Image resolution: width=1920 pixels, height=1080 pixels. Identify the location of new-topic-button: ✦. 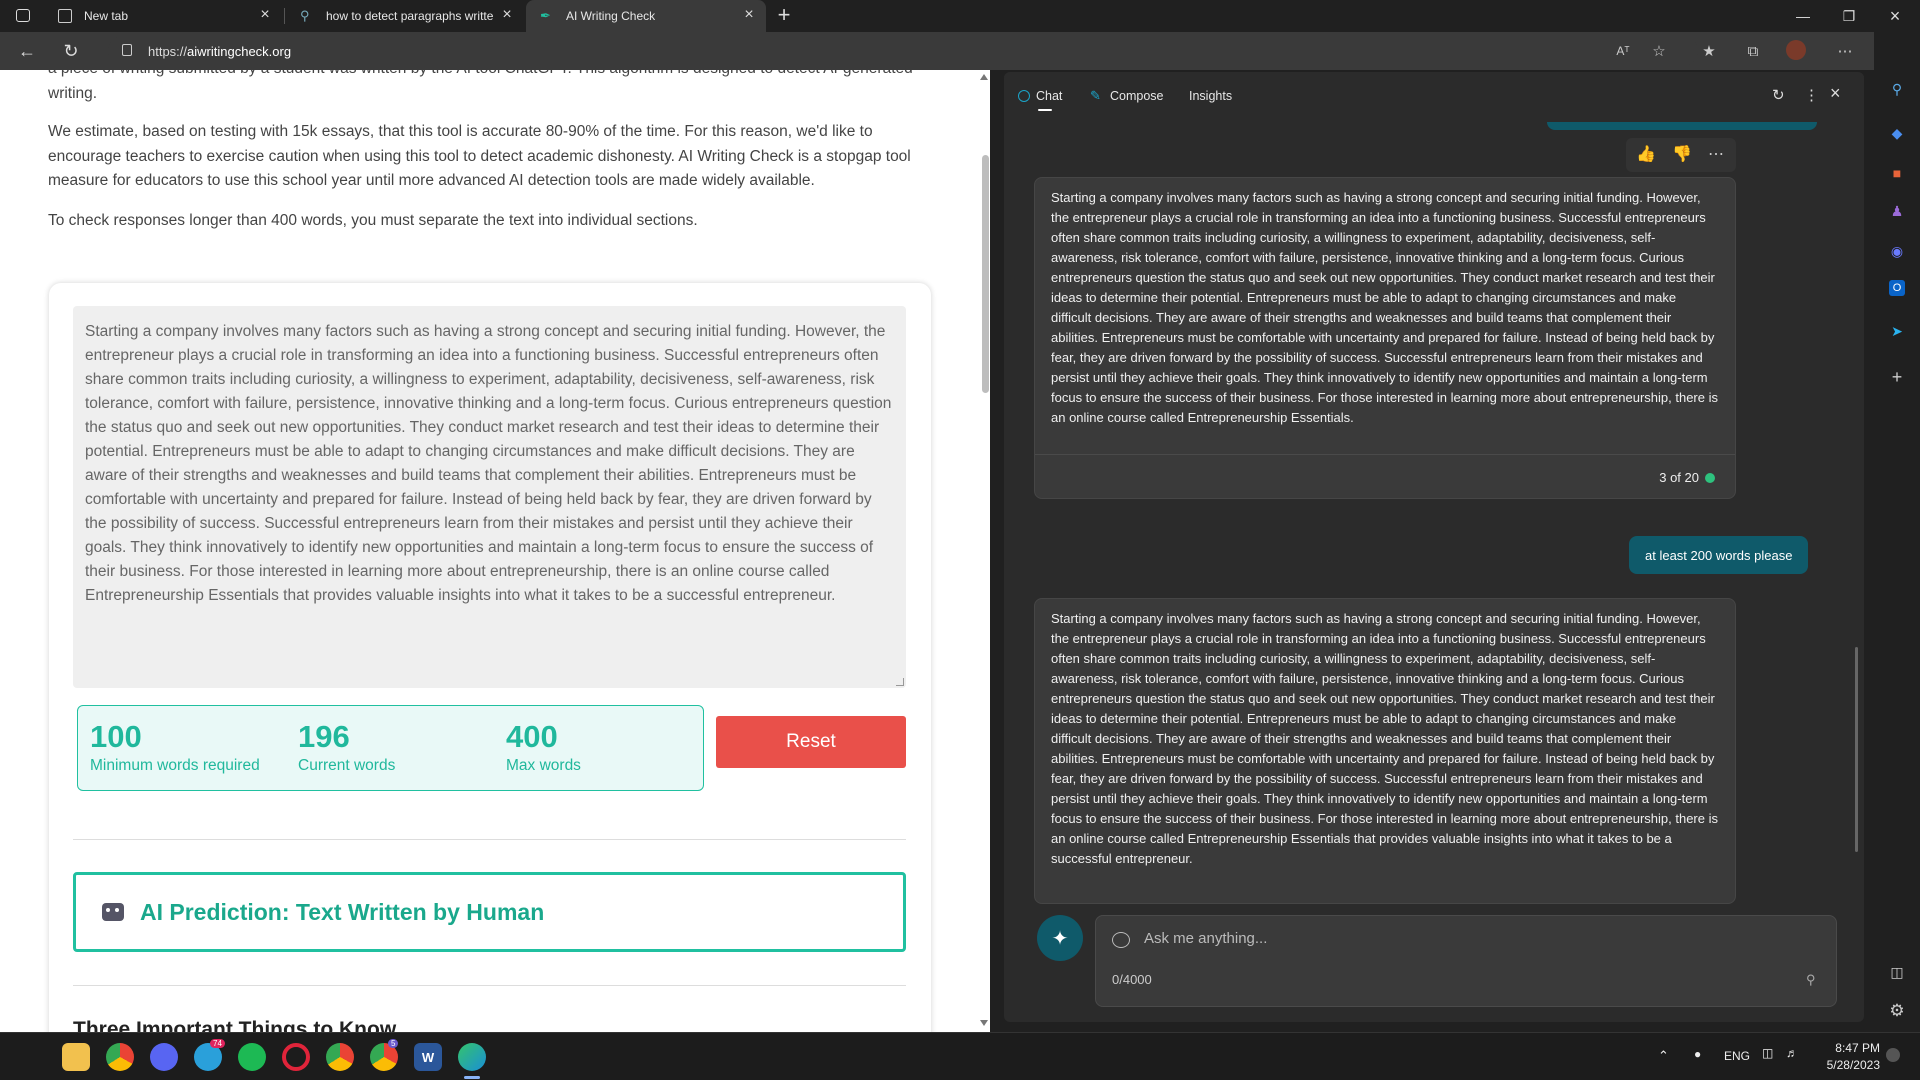
(1060, 938).